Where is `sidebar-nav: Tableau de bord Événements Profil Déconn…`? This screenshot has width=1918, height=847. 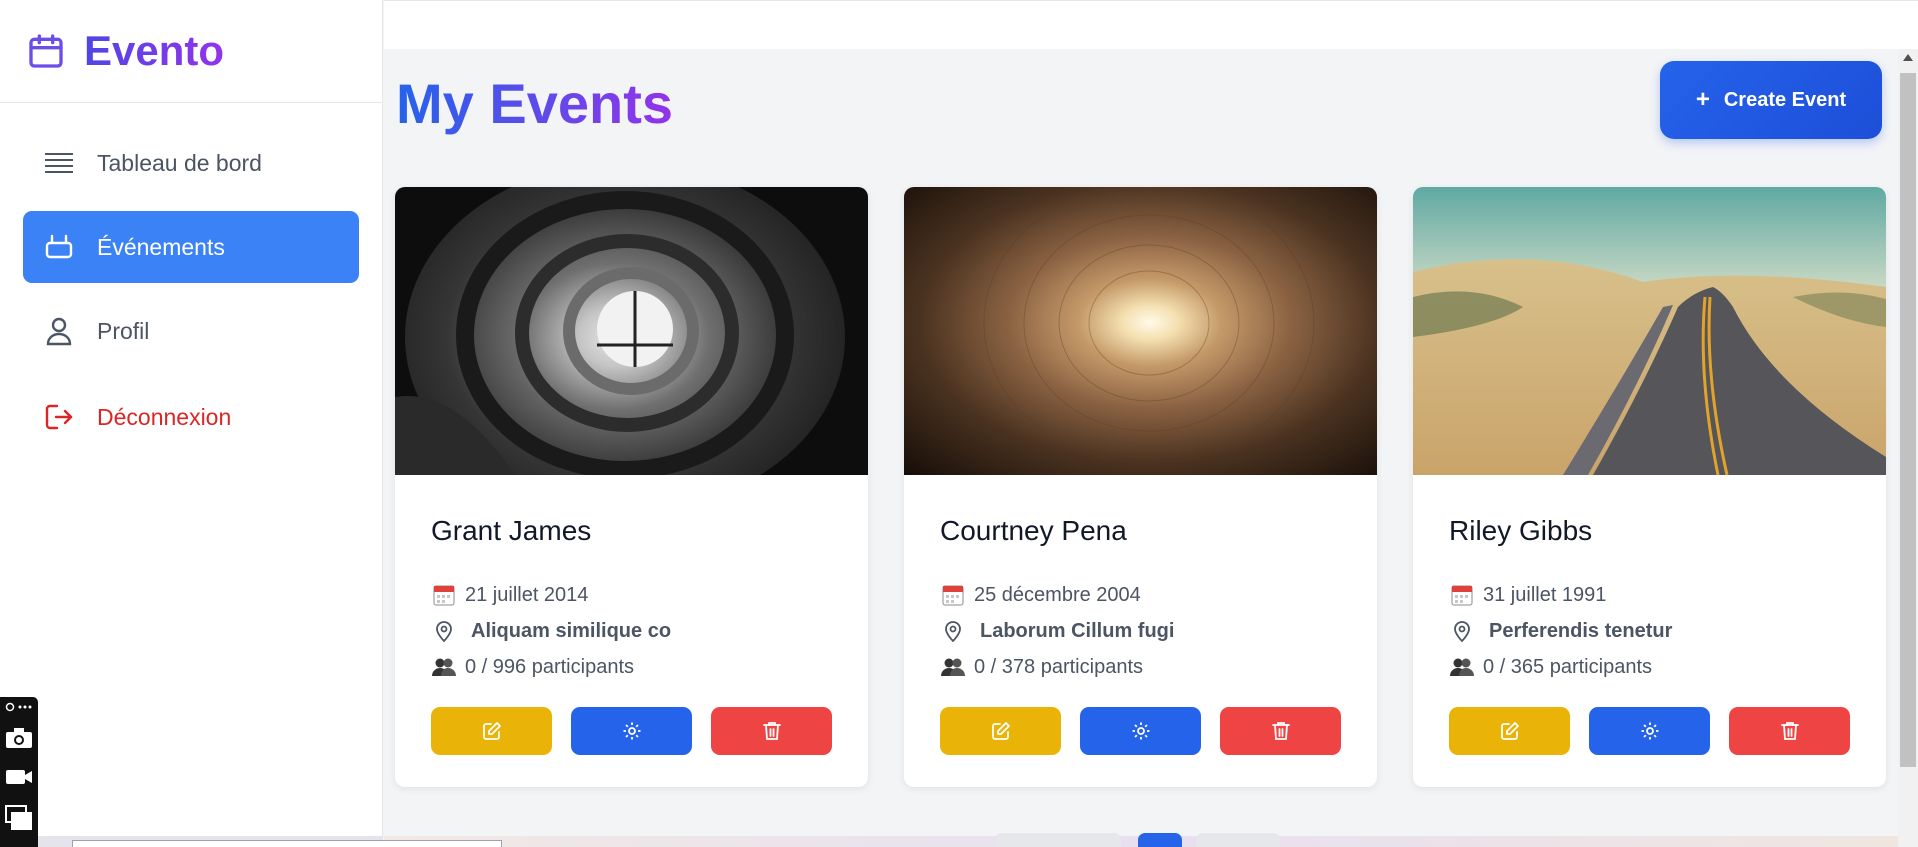 sidebar-nav: Tableau de bord Événements Profil Déconn… is located at coordinates (191, 278).